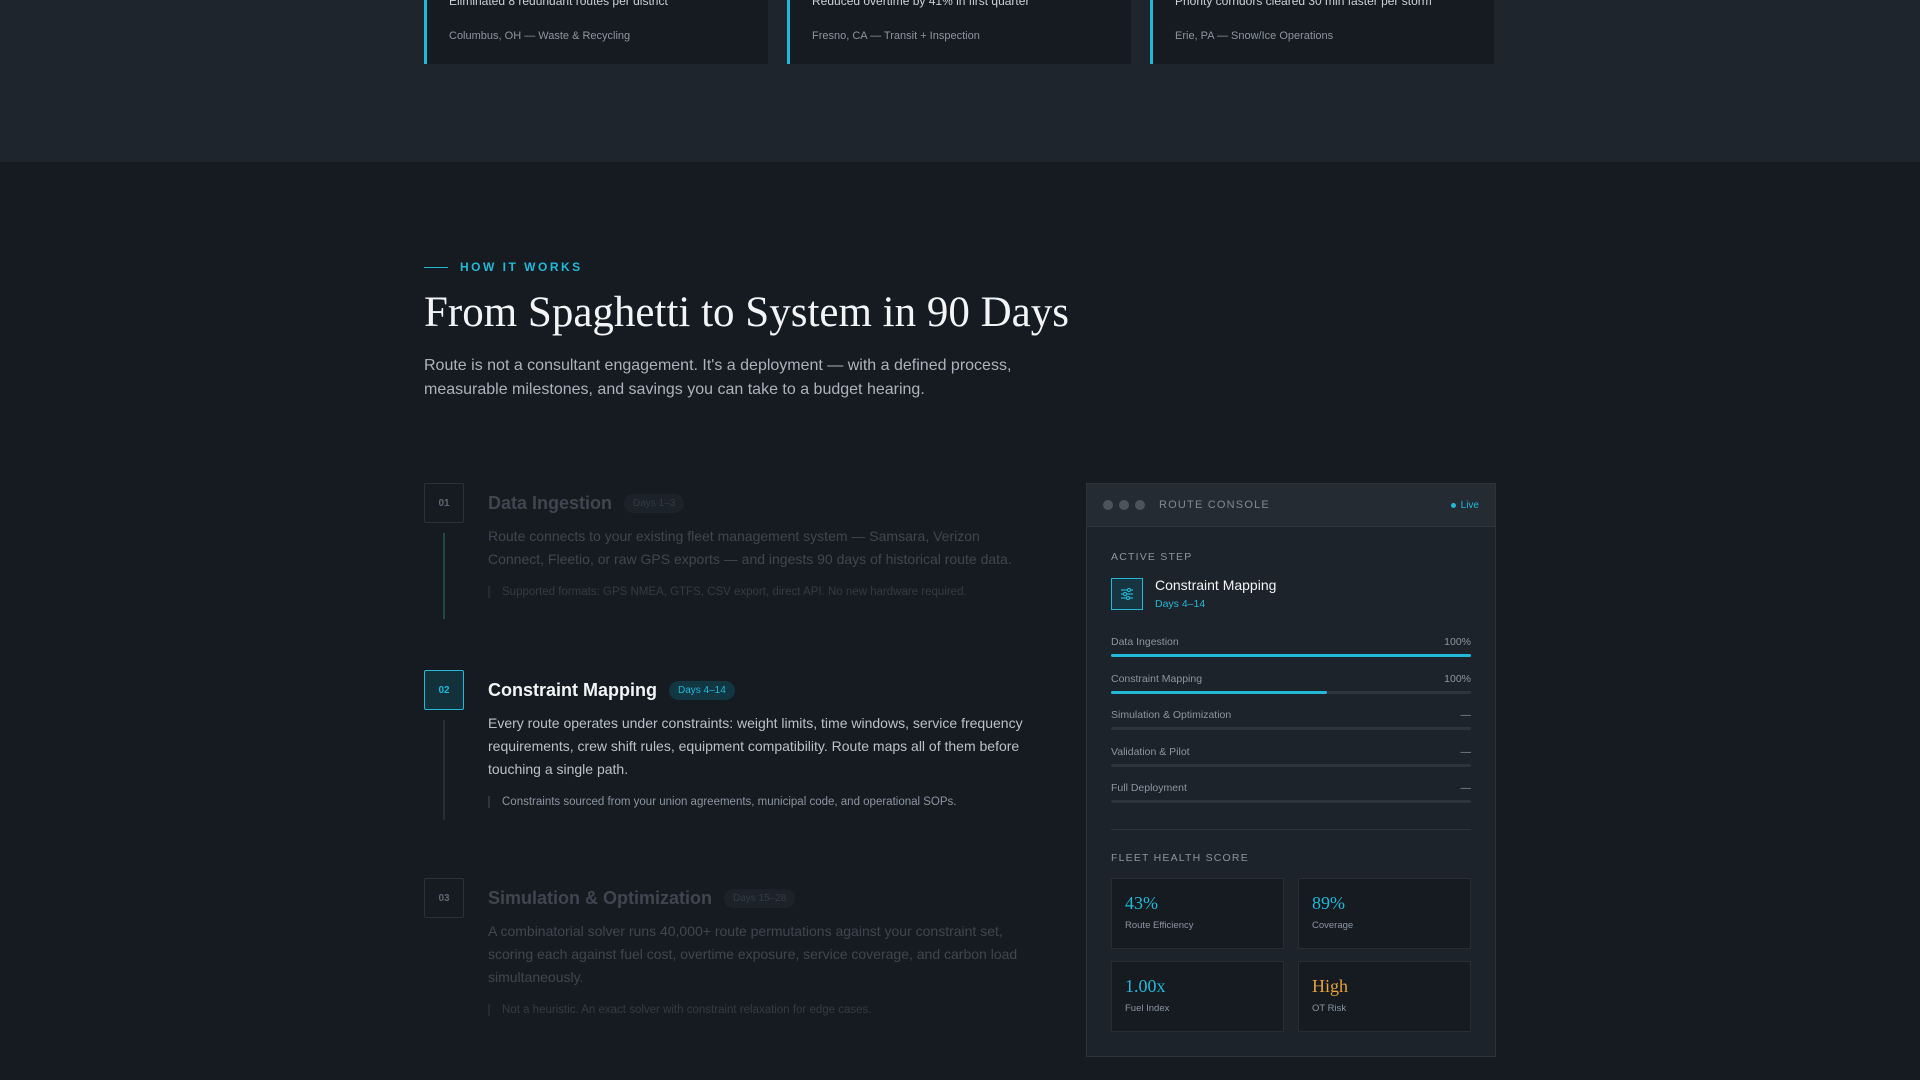  I want to click on progress-row: Simulation & Optimization —, so click(1291, 727).